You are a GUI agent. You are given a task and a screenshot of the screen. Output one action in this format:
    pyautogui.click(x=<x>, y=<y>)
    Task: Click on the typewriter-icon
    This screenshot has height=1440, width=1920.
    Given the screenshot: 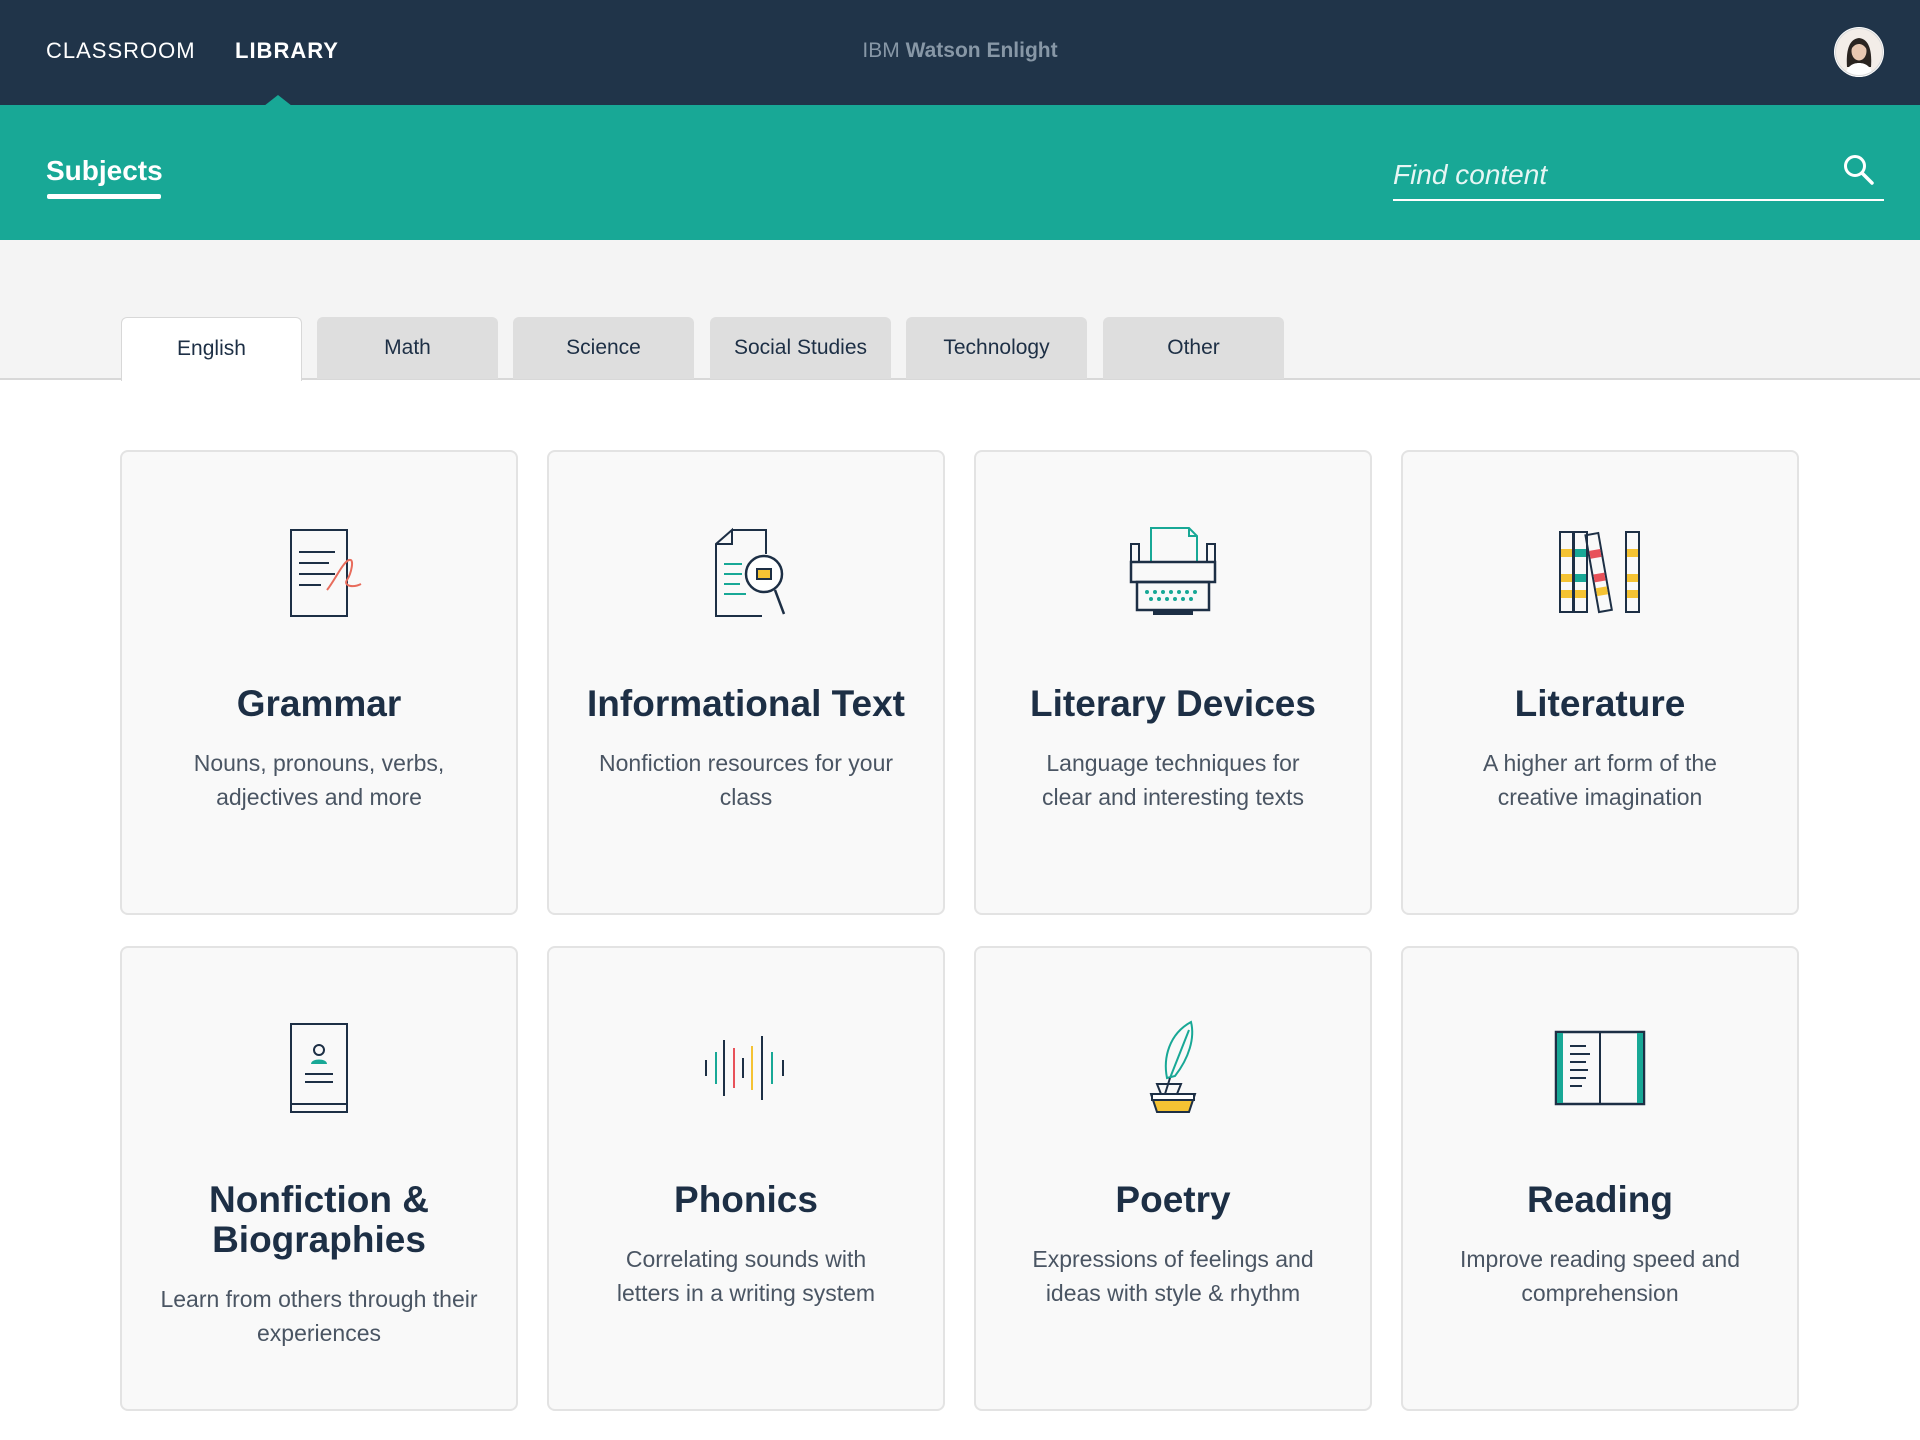 What is the action you would take?
    pyautogui.click(x=1173, y=572)
    